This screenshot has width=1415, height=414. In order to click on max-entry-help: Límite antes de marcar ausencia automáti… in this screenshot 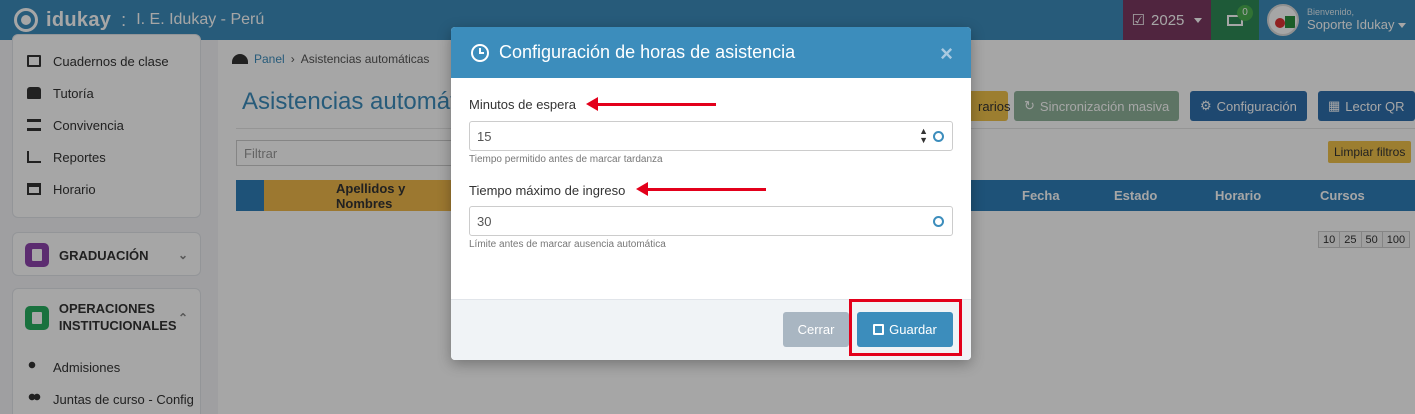, I will do `click(567, 244)`.